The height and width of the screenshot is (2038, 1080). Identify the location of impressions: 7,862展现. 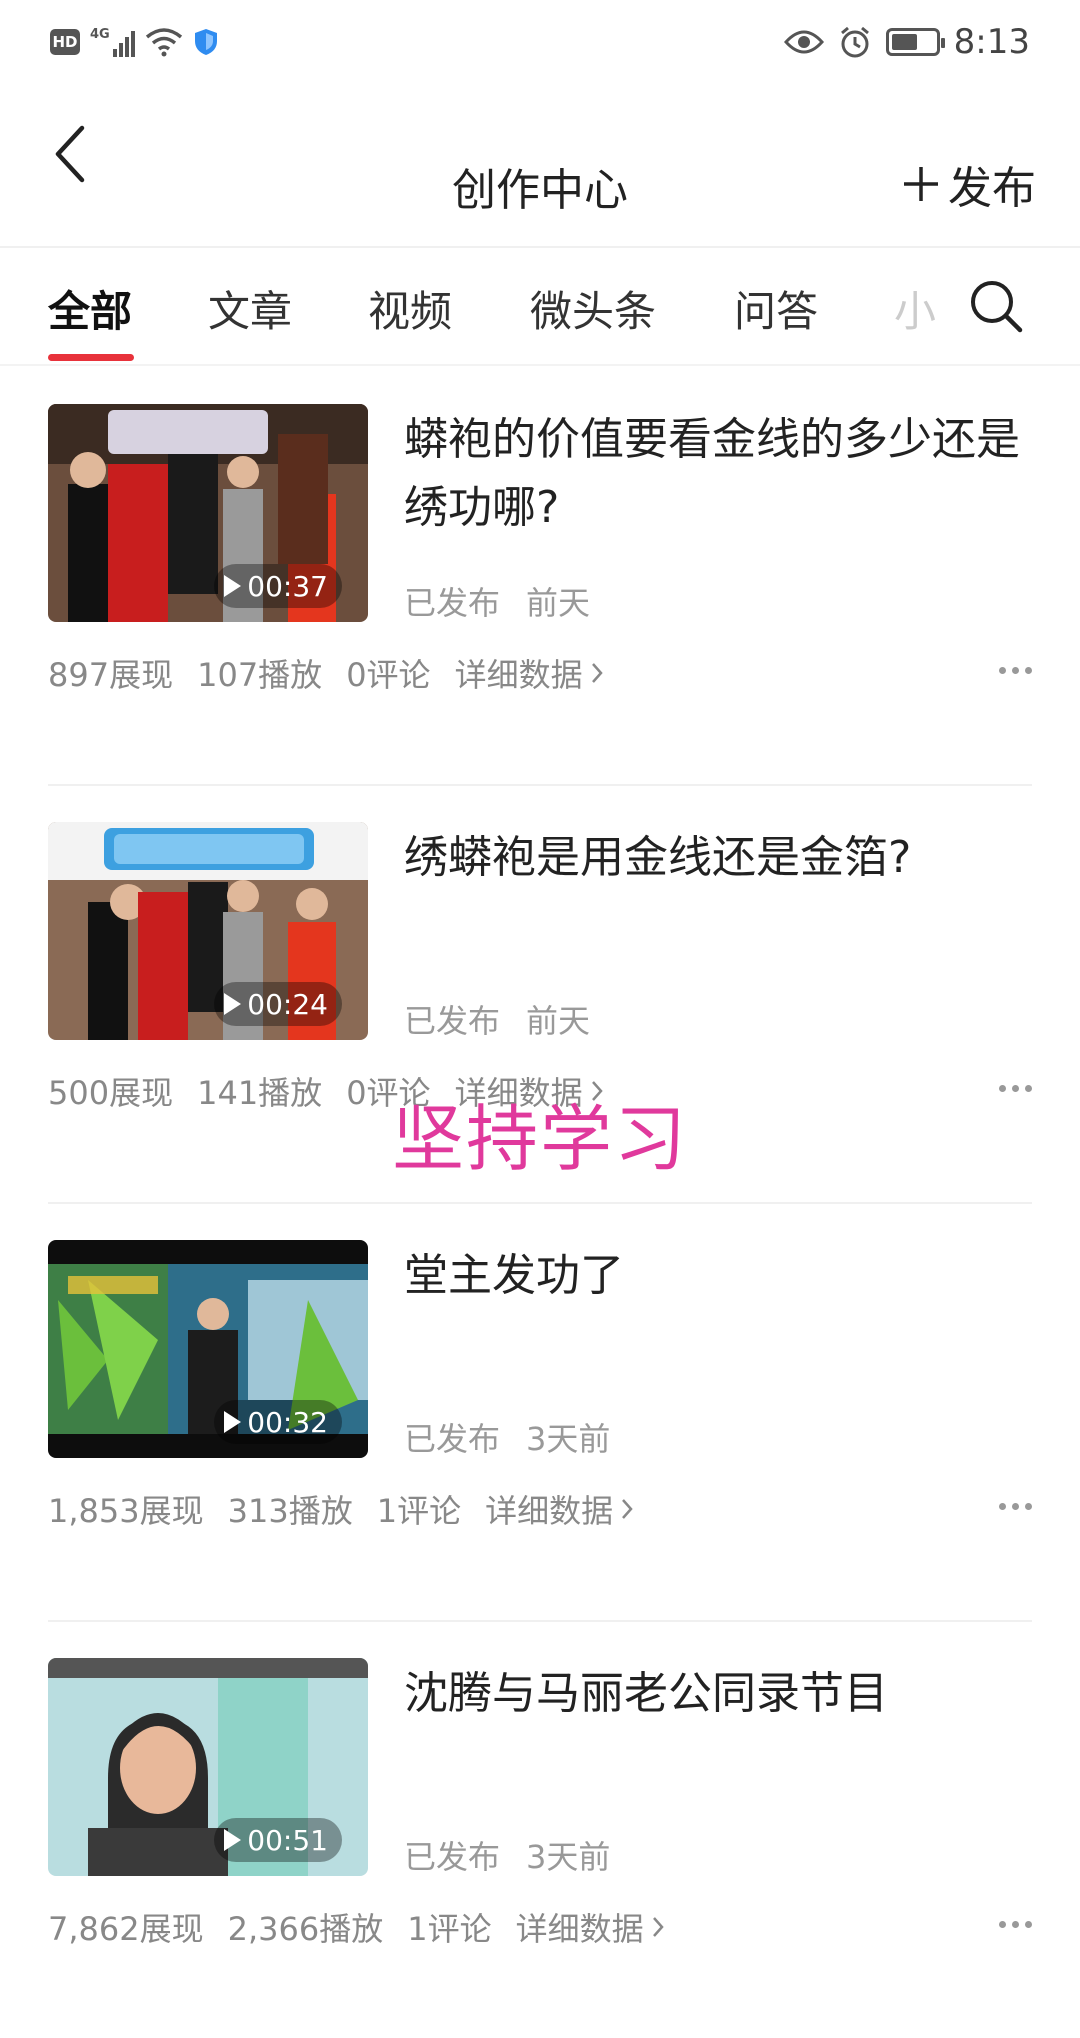
(126, 1929).